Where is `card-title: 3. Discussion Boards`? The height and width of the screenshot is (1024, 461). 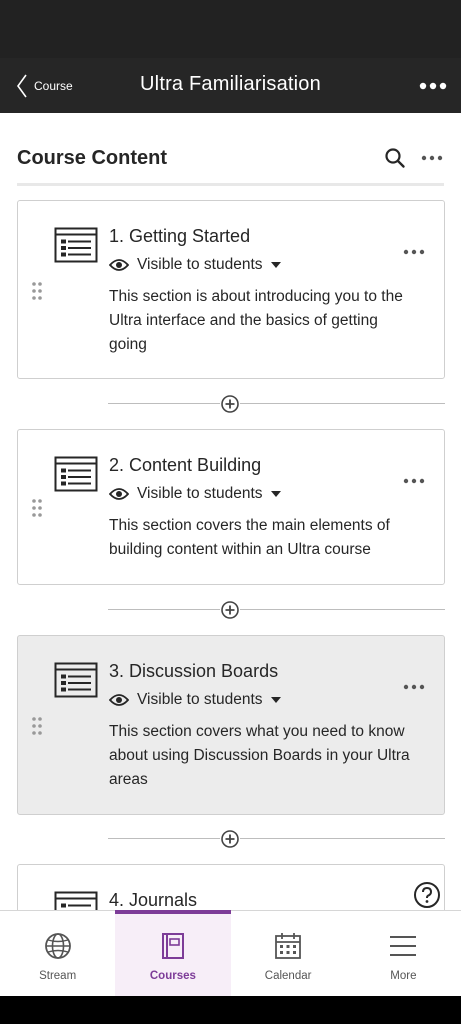 card-title: 3. Discussion Boards is located at coordinates (193, 671).